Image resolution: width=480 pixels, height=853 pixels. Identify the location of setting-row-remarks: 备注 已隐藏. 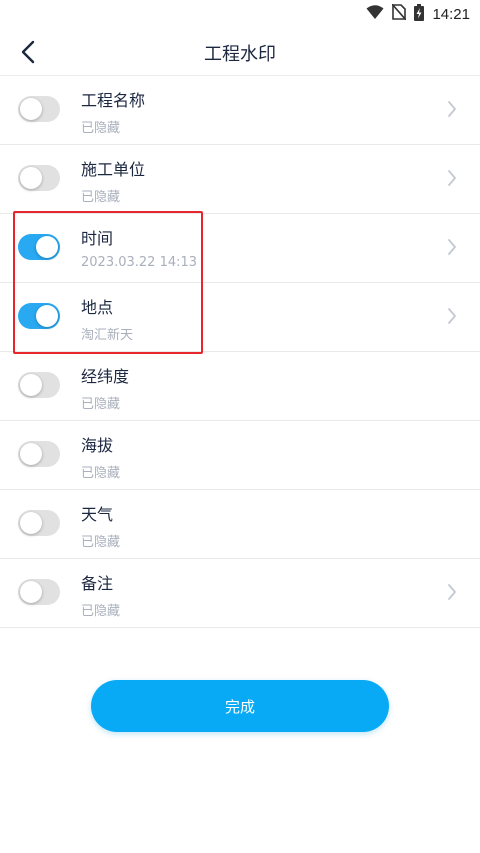
(240, 593).